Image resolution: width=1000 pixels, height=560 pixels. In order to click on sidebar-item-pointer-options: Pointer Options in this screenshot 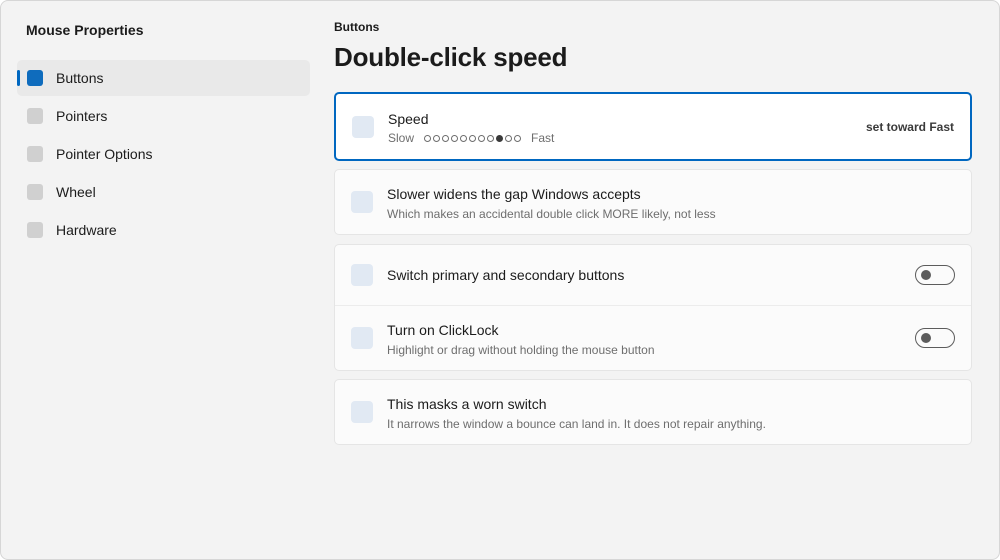, I will do `click(163, 154)`.